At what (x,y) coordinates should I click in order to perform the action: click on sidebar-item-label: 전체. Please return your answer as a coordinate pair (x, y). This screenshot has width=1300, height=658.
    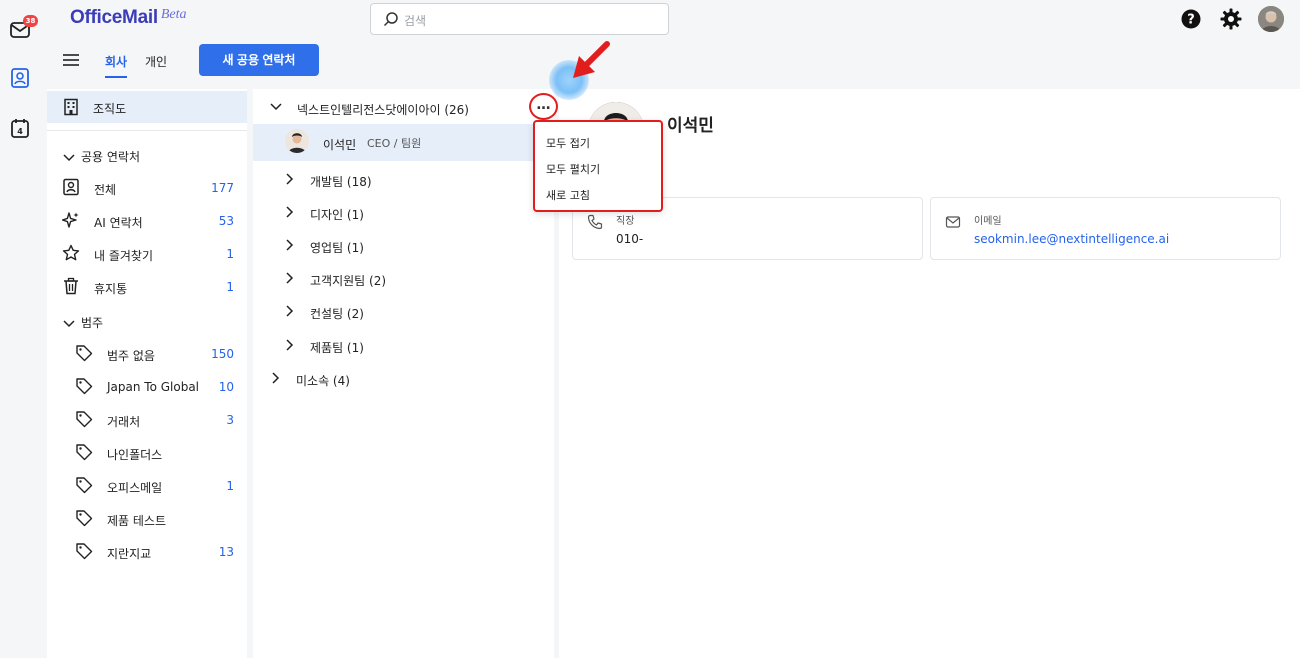
    Looking at the image, I should click on (105, 190).